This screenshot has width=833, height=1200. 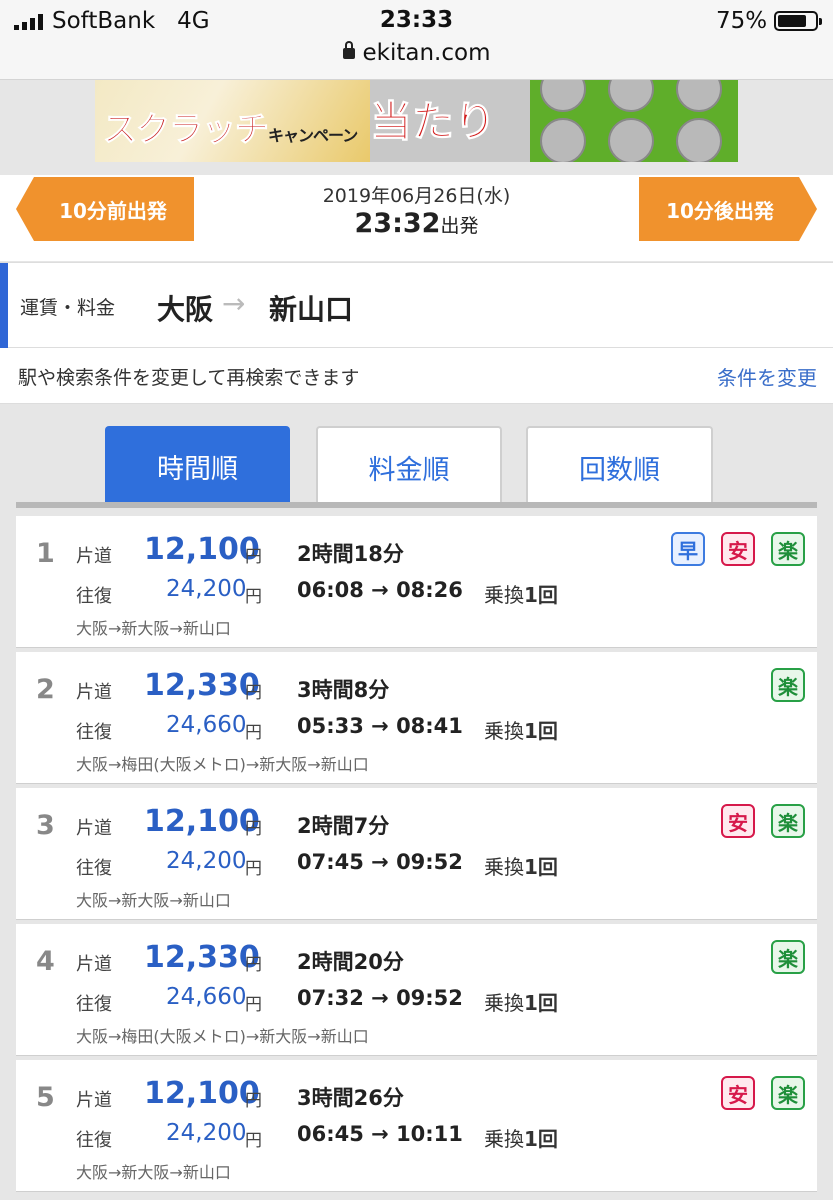 What do you see at coordinates (45, 825) in the screenshot?
I see `result-rank: 3` at bounding box center [45, 825].